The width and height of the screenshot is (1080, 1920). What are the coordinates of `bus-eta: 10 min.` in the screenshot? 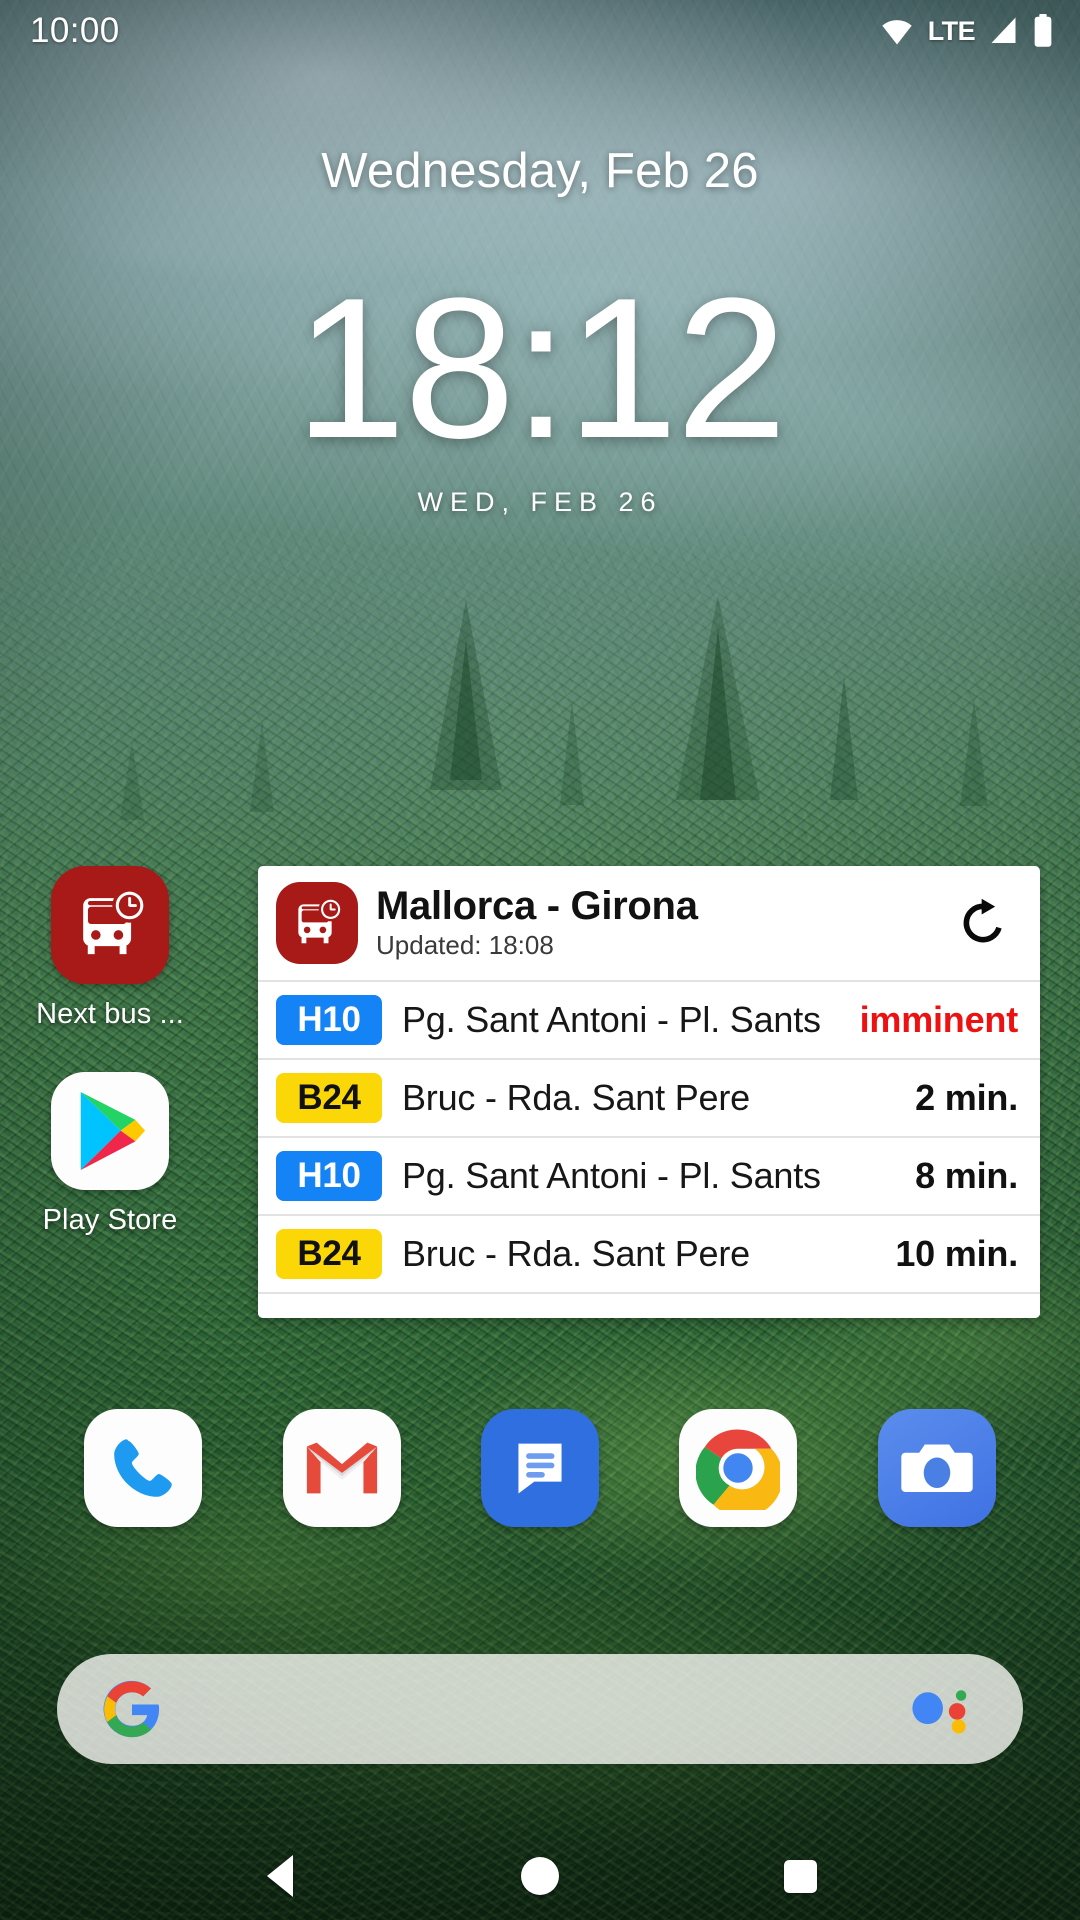 It's located at (956, 1253).